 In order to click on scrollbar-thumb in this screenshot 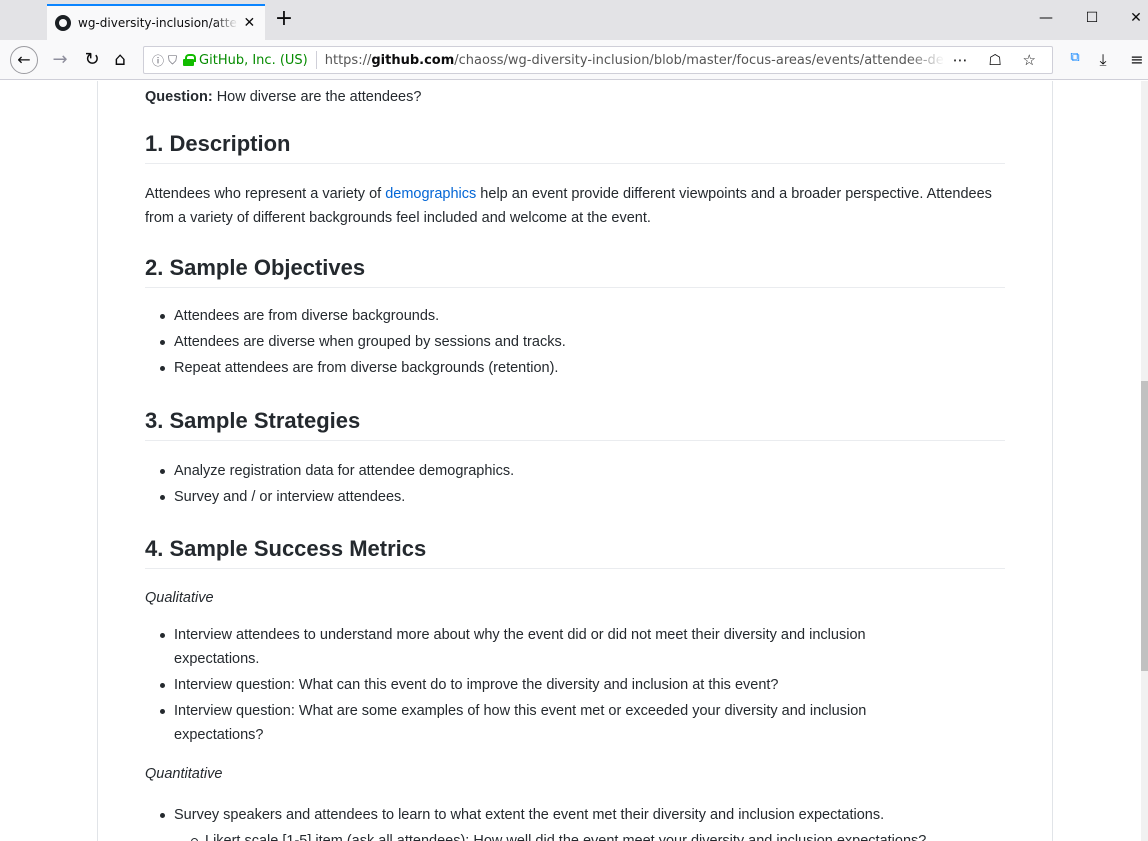, I will do `click(1144, 526)`.